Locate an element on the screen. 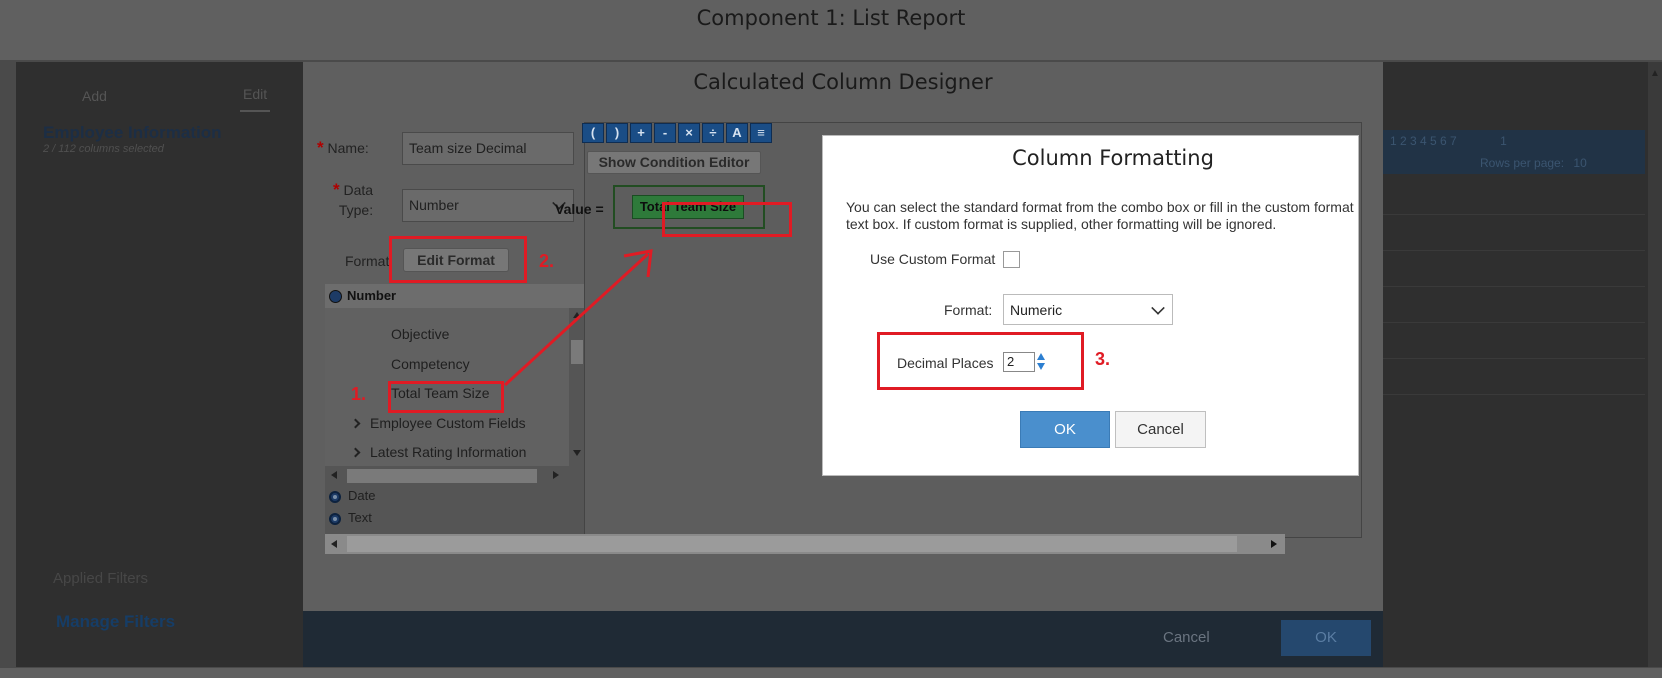 The image size is (1662, 678). designer-horizontal-scrollbar is located at coordinates (805, 544).